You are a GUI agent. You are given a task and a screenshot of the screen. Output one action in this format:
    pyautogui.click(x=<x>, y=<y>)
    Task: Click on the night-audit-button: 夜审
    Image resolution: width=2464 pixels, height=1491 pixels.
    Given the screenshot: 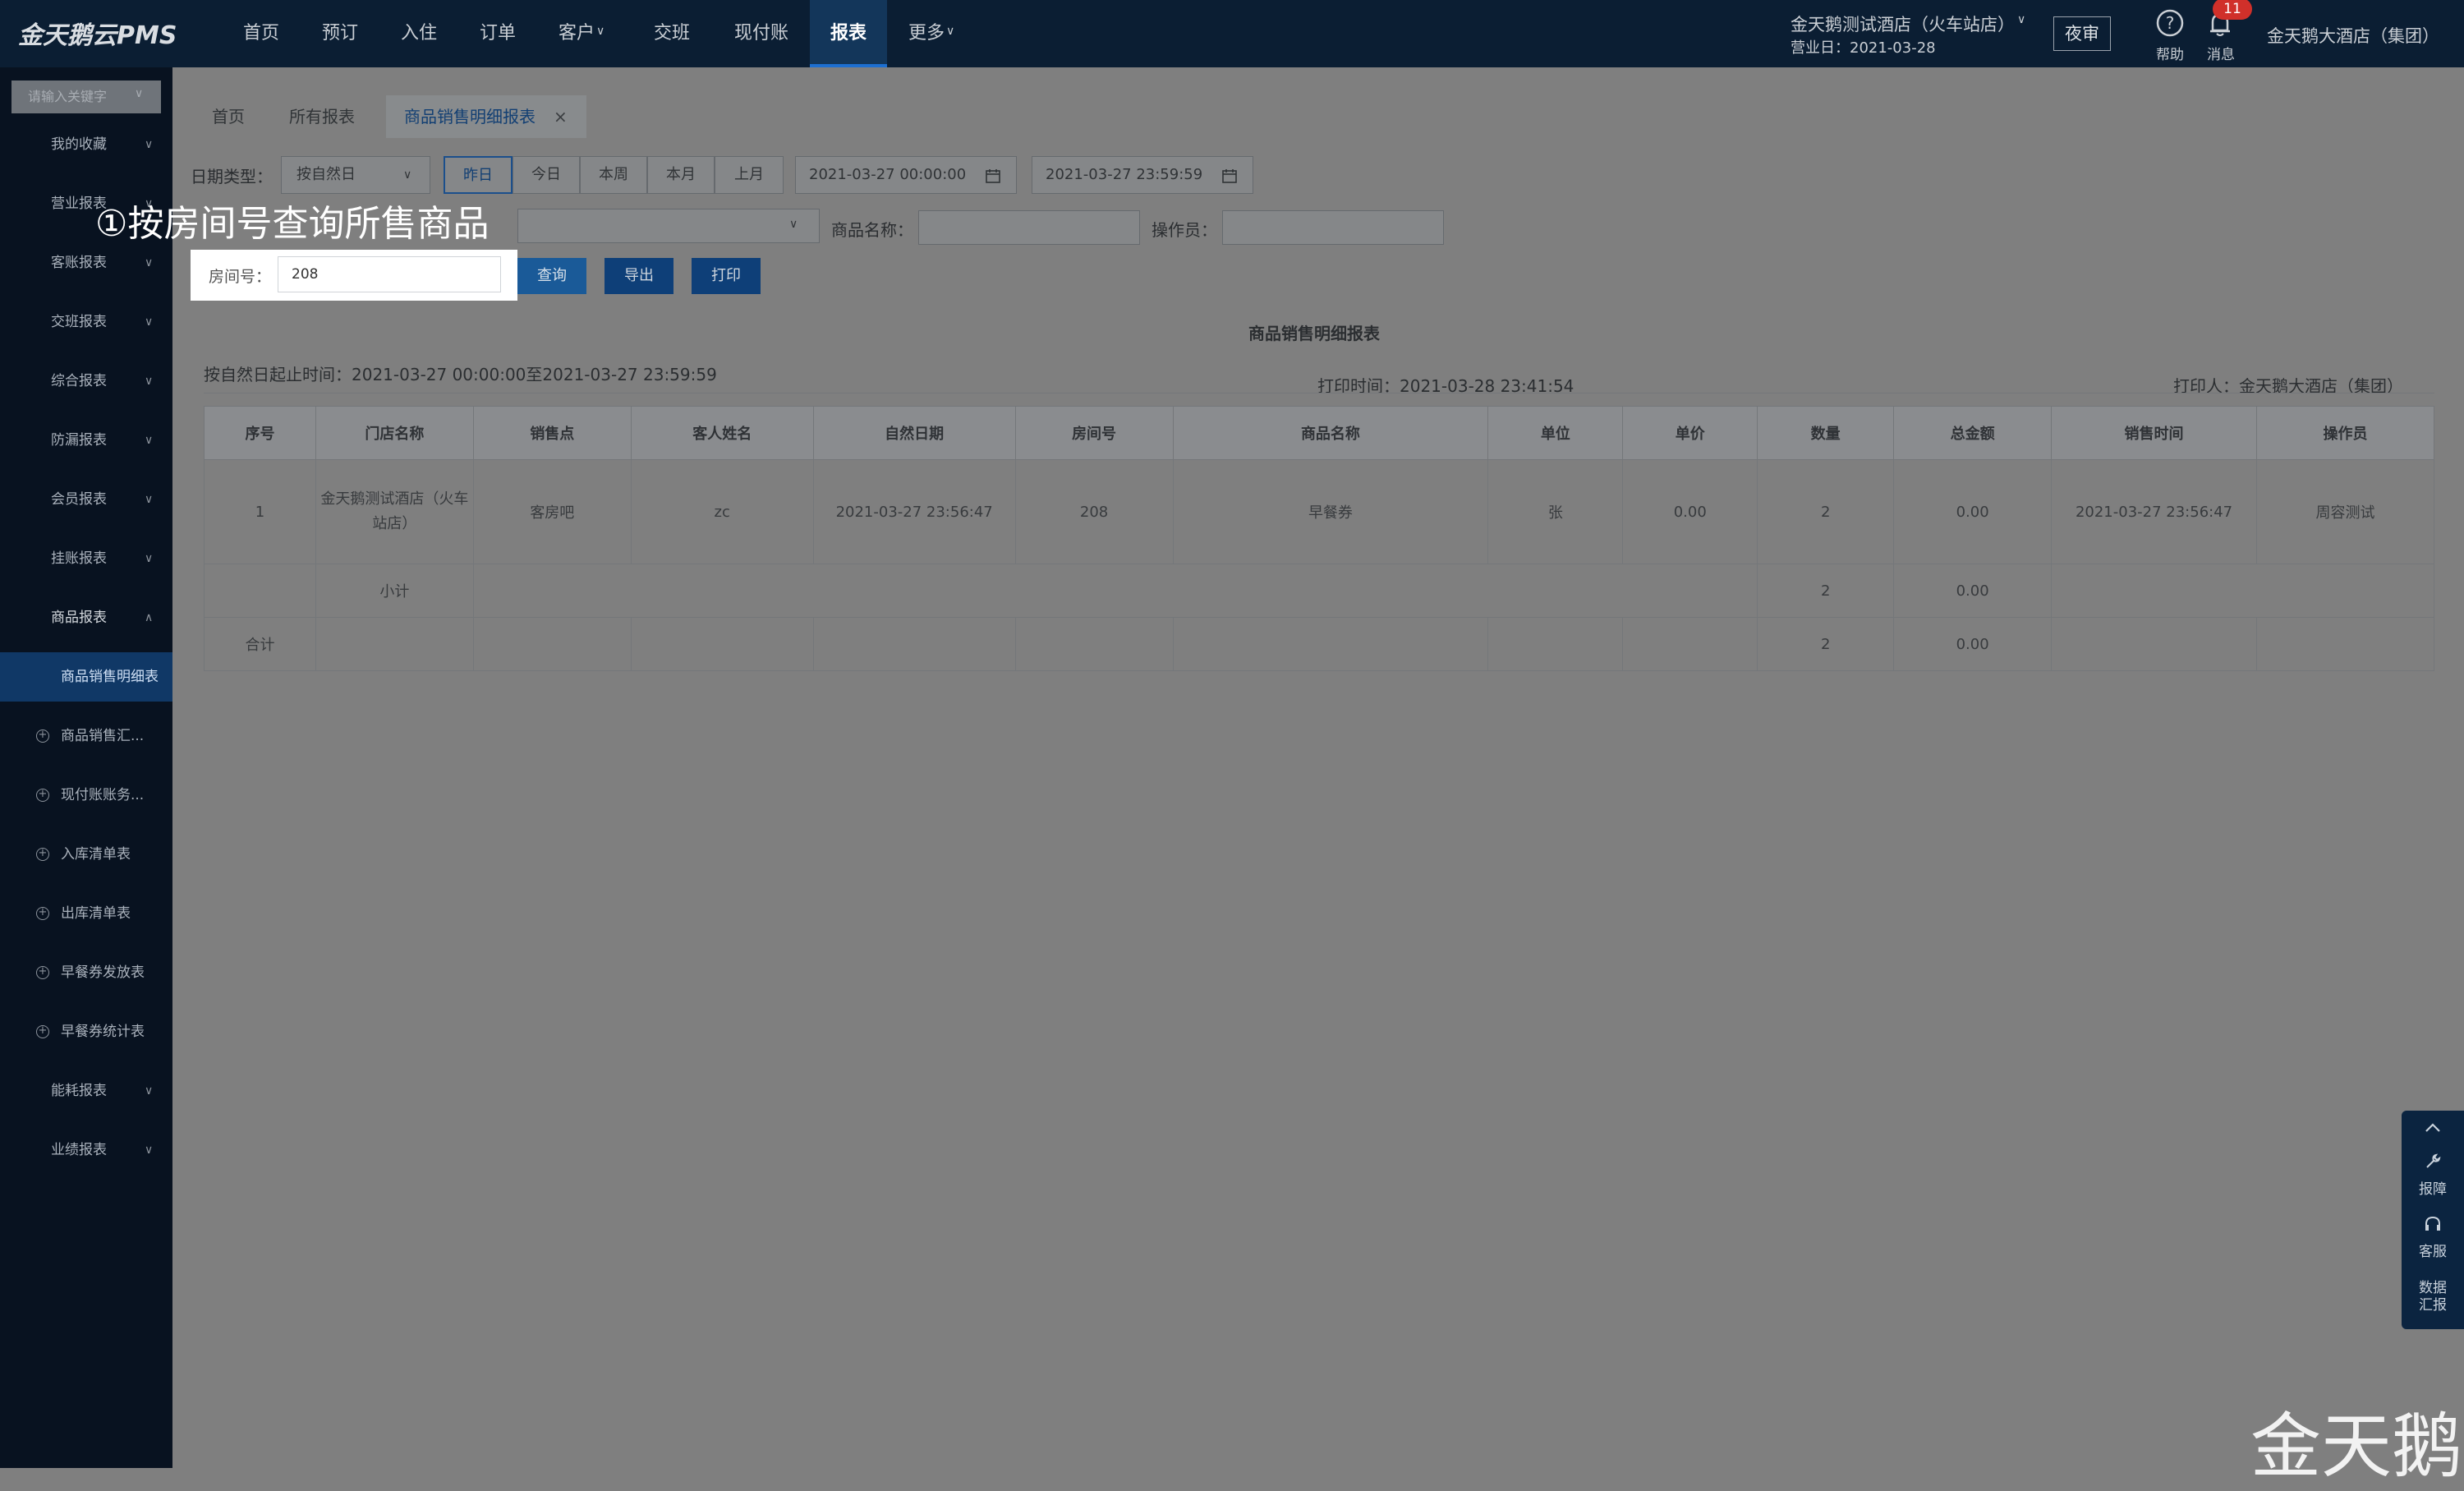 What is the action you would take?
    pyautogui.click(x=2082, y=33)
    